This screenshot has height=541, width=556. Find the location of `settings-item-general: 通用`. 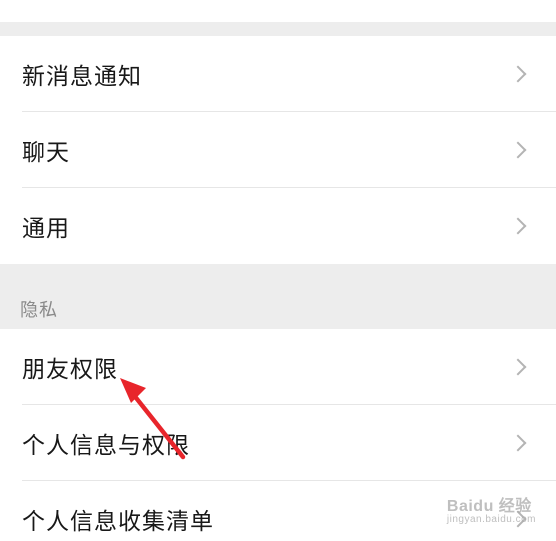

settings-item-general: 通用 is located at coordinates (278, 226).